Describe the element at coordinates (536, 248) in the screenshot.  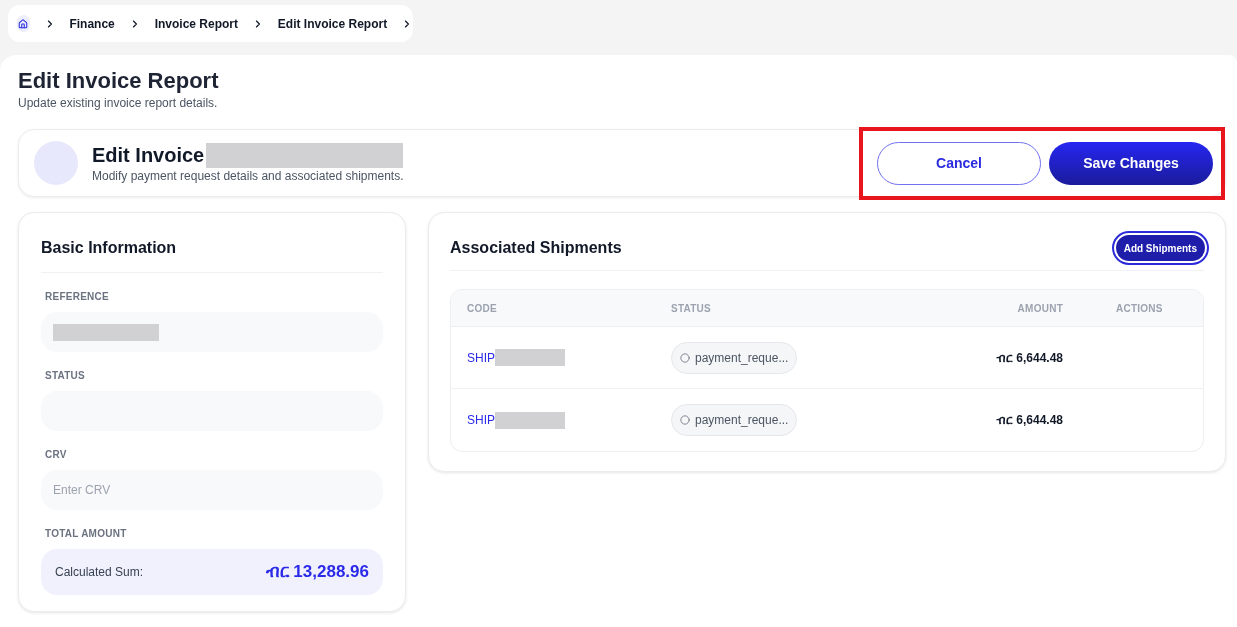
I see `section-title: Associated Shipments` at that location.